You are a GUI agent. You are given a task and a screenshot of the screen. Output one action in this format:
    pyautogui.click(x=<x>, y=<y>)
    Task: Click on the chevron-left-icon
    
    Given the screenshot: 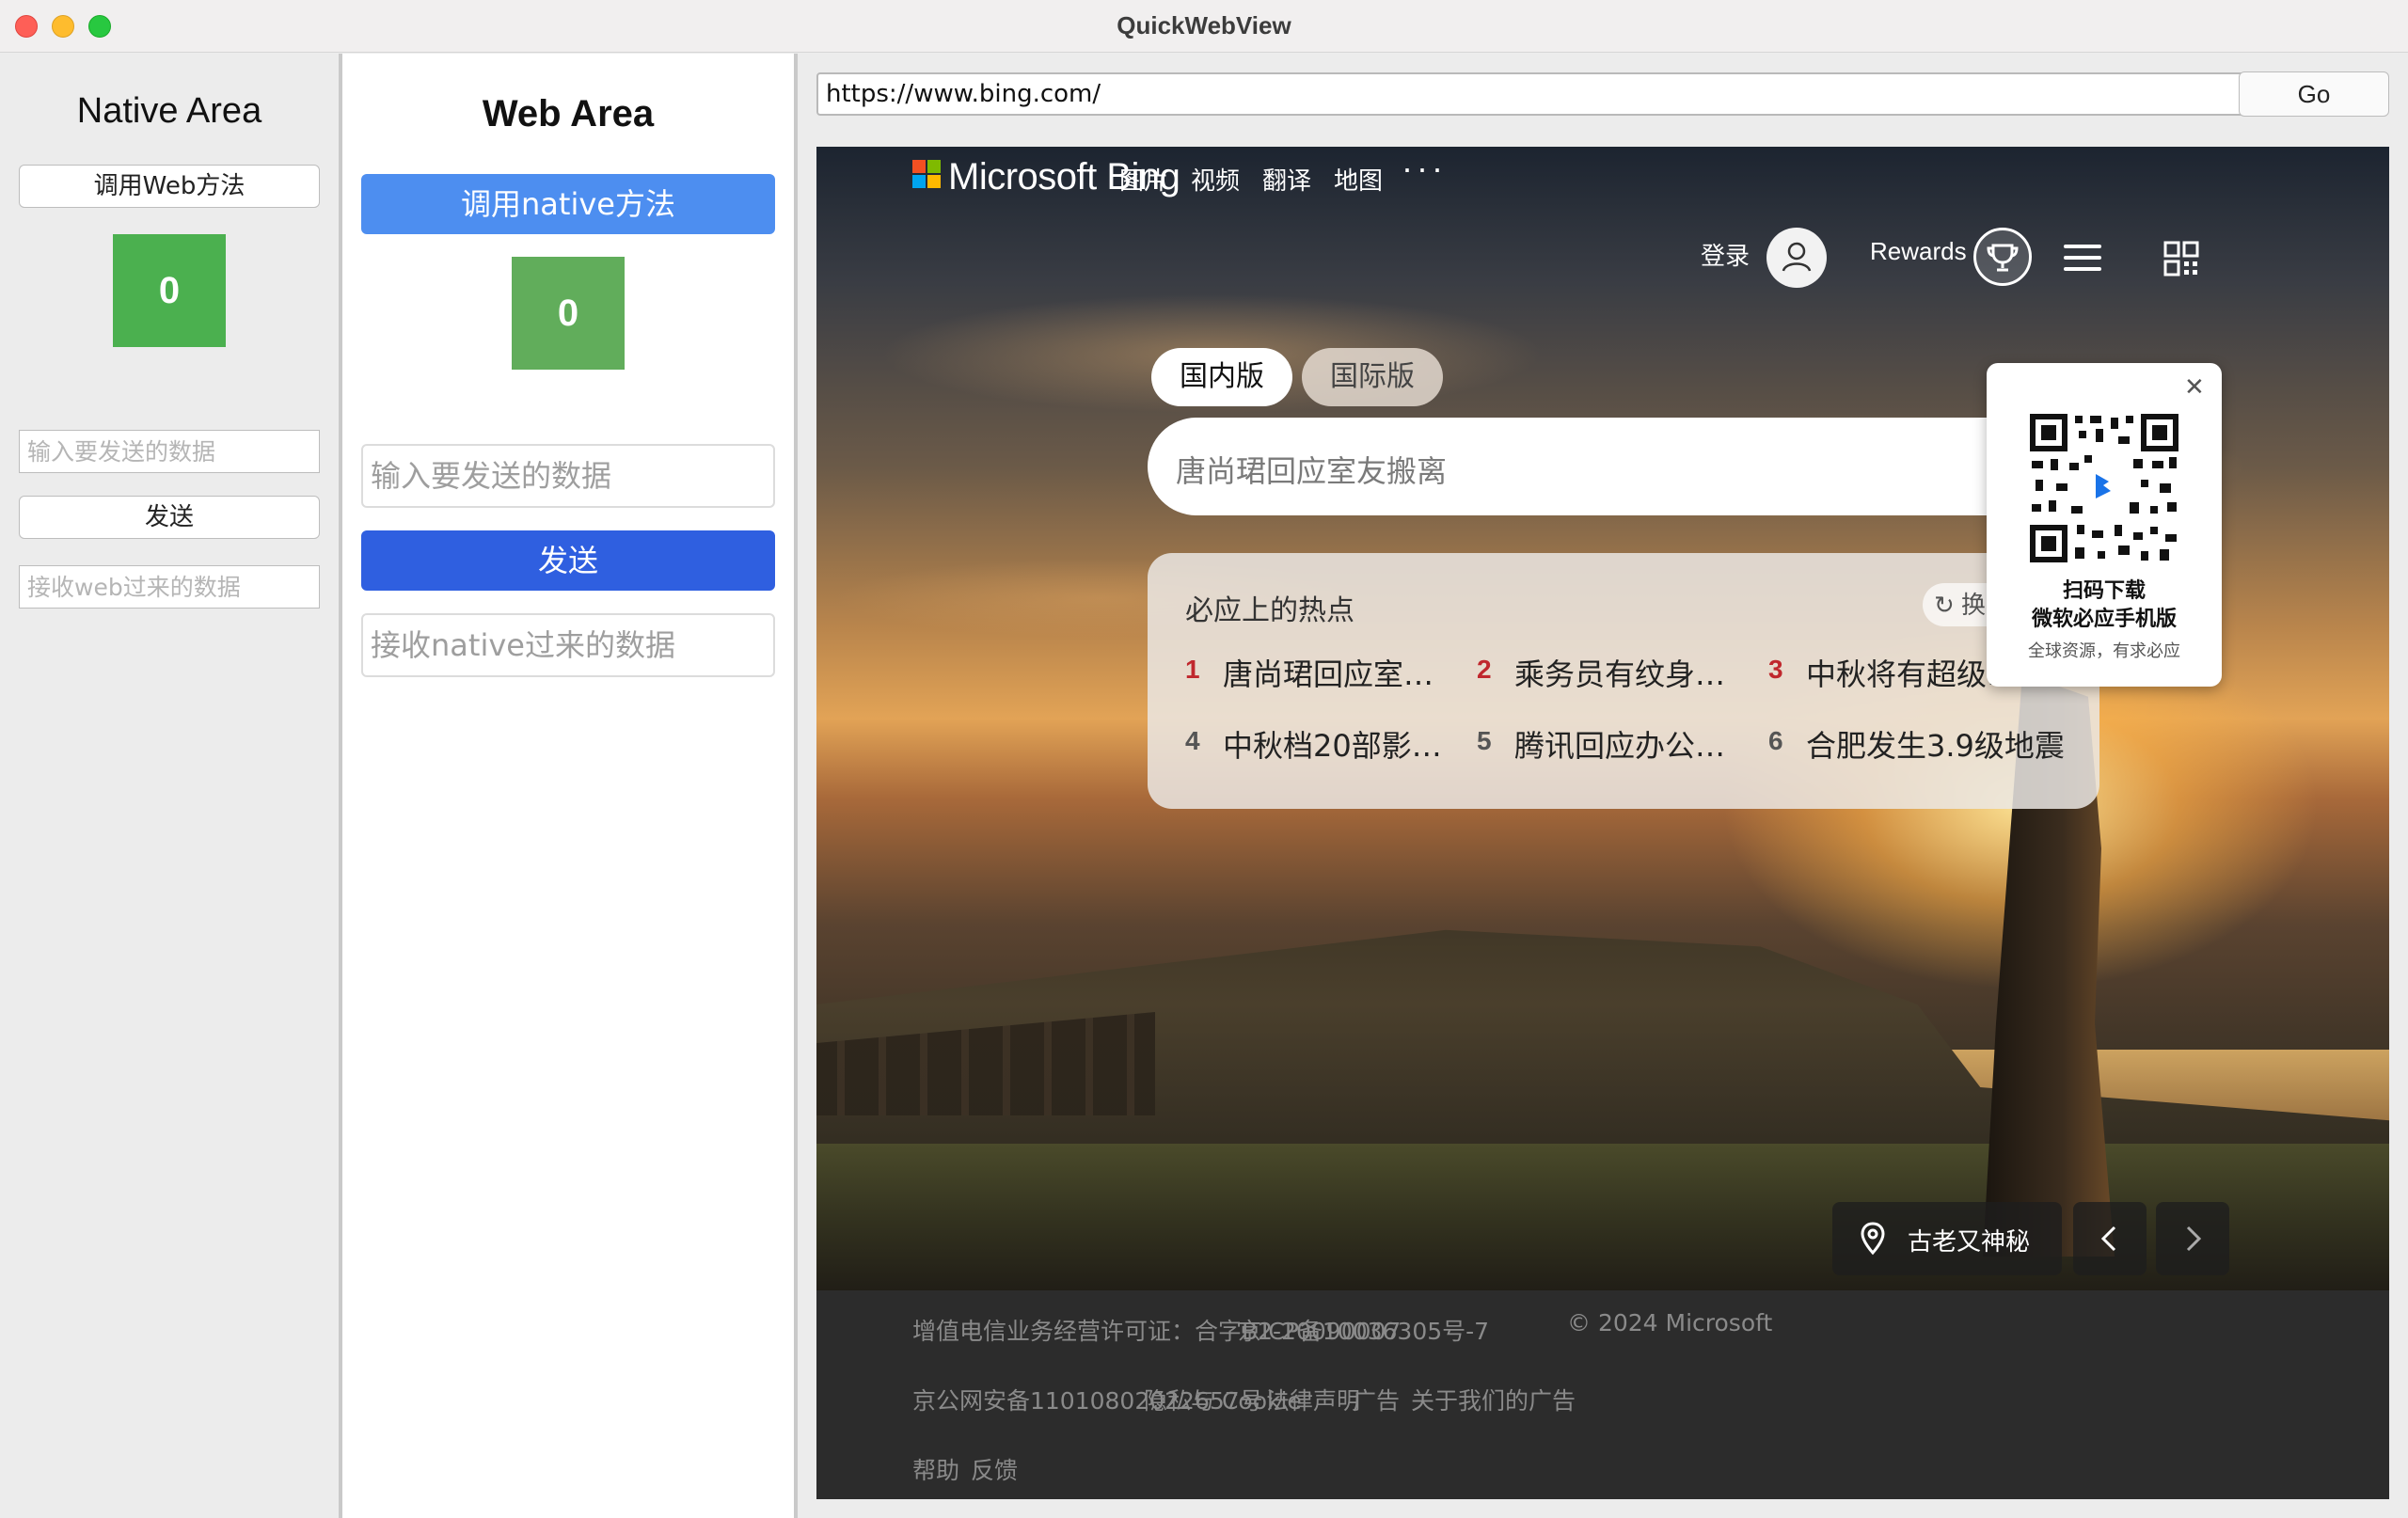 What is the action you would take?
    pyautogui.click(x=2108, y=1238)
    